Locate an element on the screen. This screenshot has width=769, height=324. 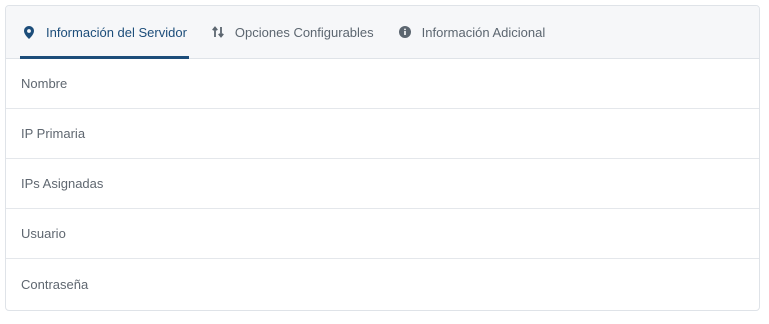
row-label: Contraseña is located at coordinates (55, 284).